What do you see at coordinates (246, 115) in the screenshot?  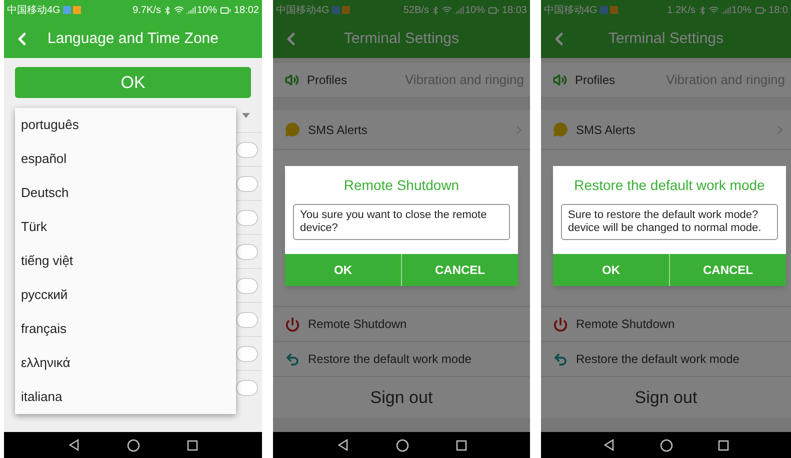 I see `dropdown-caret-icon` at bounding box center [246, 115].